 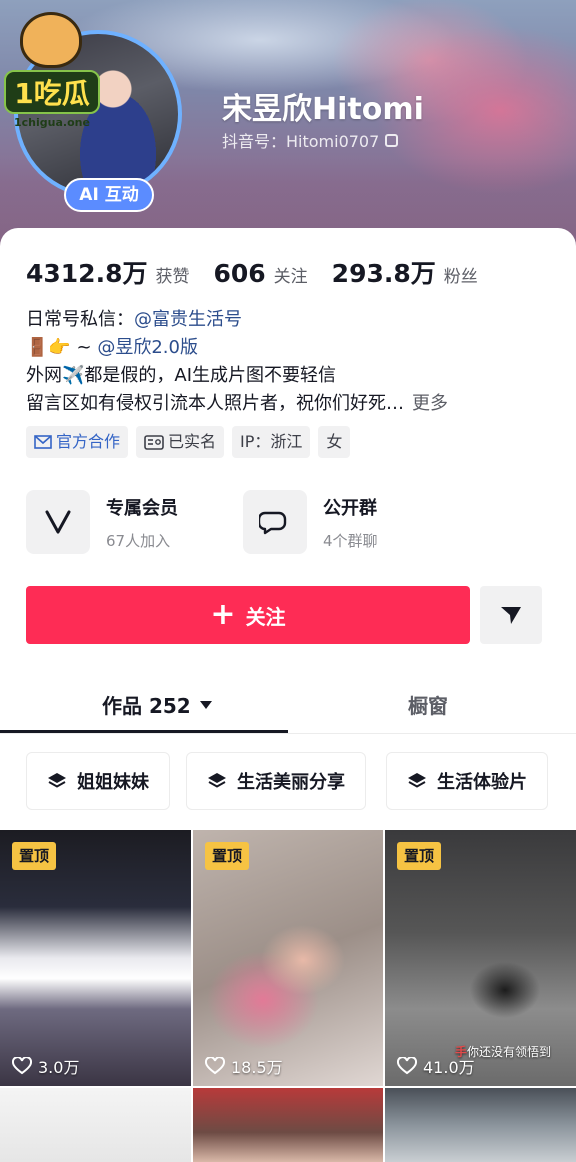 What do you see at coordinates (62, 347) in the screenshot?
I see `bio-text: 🚪👉 ~` at bounding box center [62, 347].